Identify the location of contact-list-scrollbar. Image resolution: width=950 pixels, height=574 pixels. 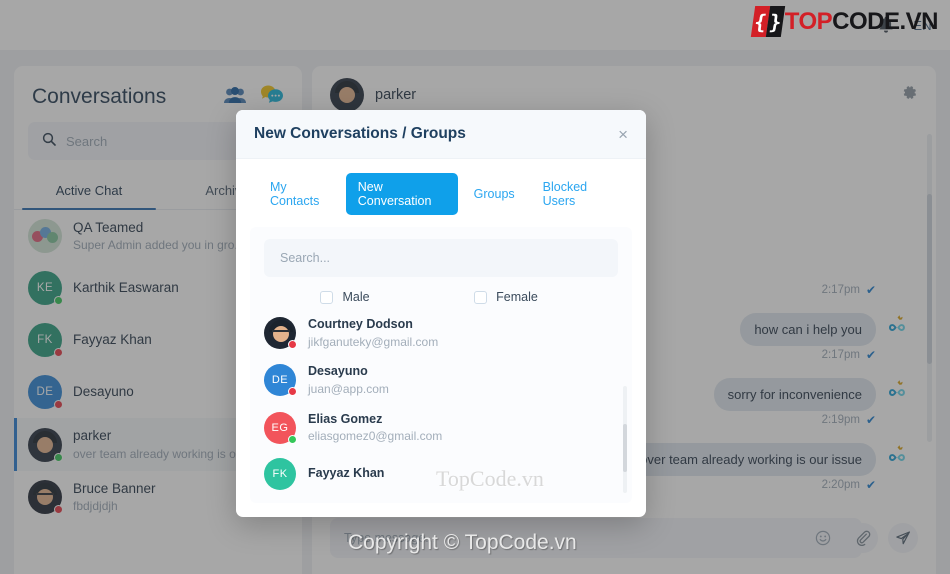
(625, 439).